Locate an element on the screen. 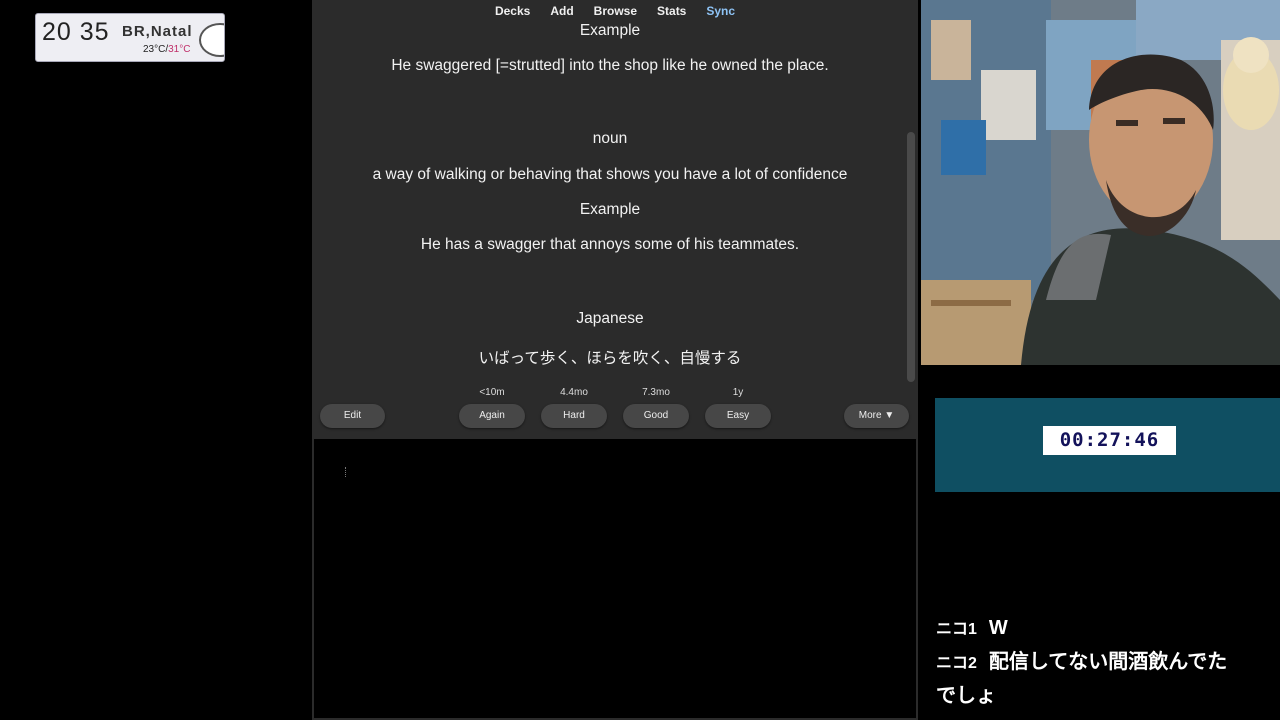  tab-stats: Stats is located at coordinates (671, 12).